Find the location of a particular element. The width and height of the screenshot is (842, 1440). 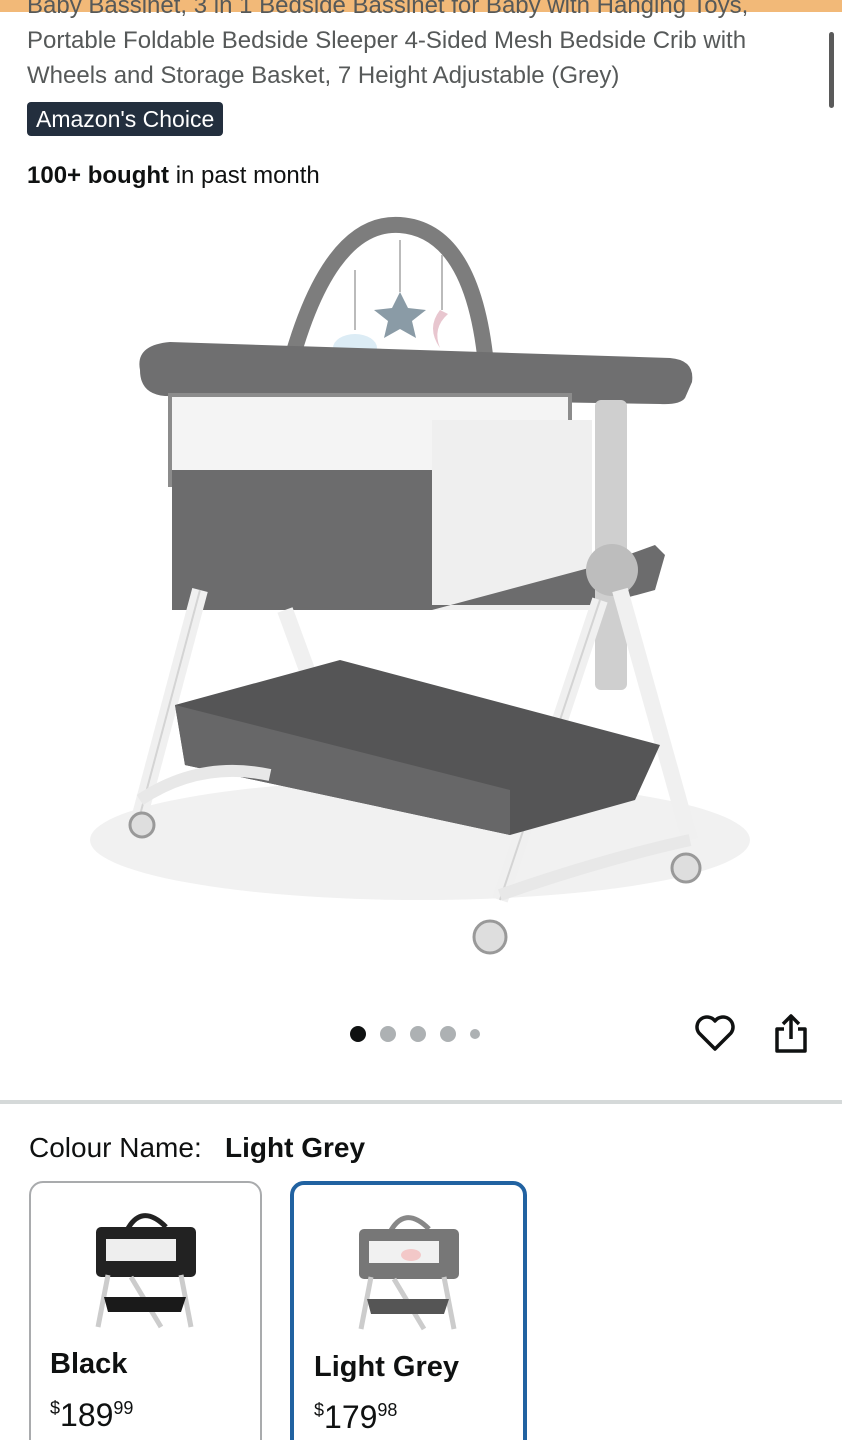

wishlist-button is located at coordinates (715, 1033).